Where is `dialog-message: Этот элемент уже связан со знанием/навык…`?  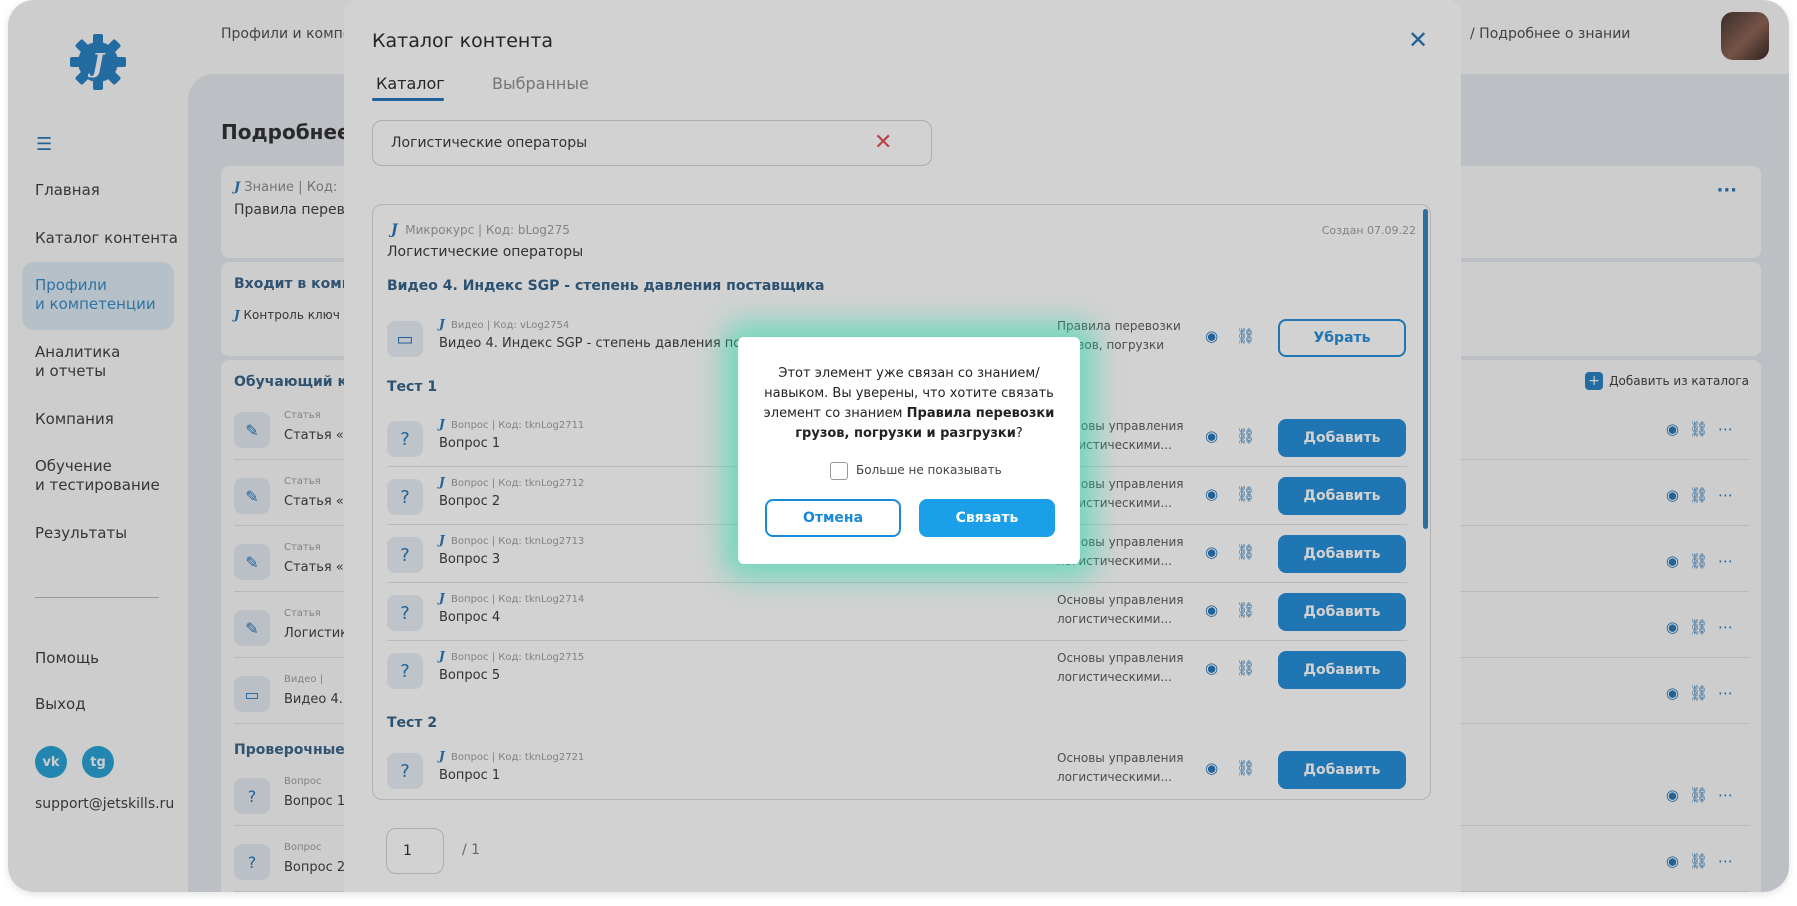 dialog-message: Этот элемент уже связан со знанием/навык… is located at coordinates (909, 404).